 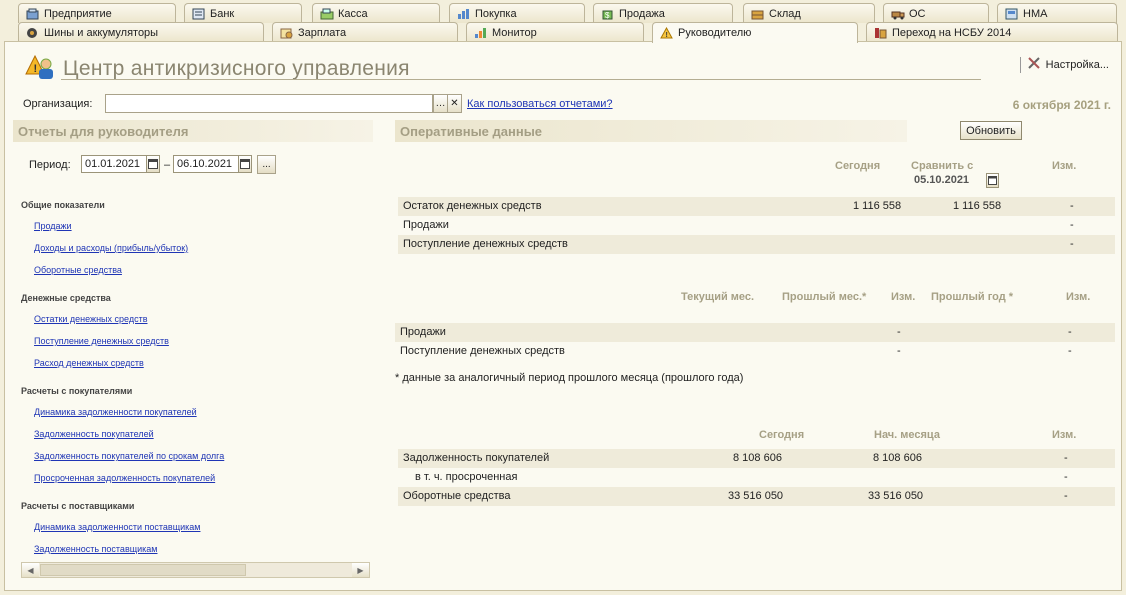 I want to click on report-link-sales: Продажи, so click(x=53, y=226).